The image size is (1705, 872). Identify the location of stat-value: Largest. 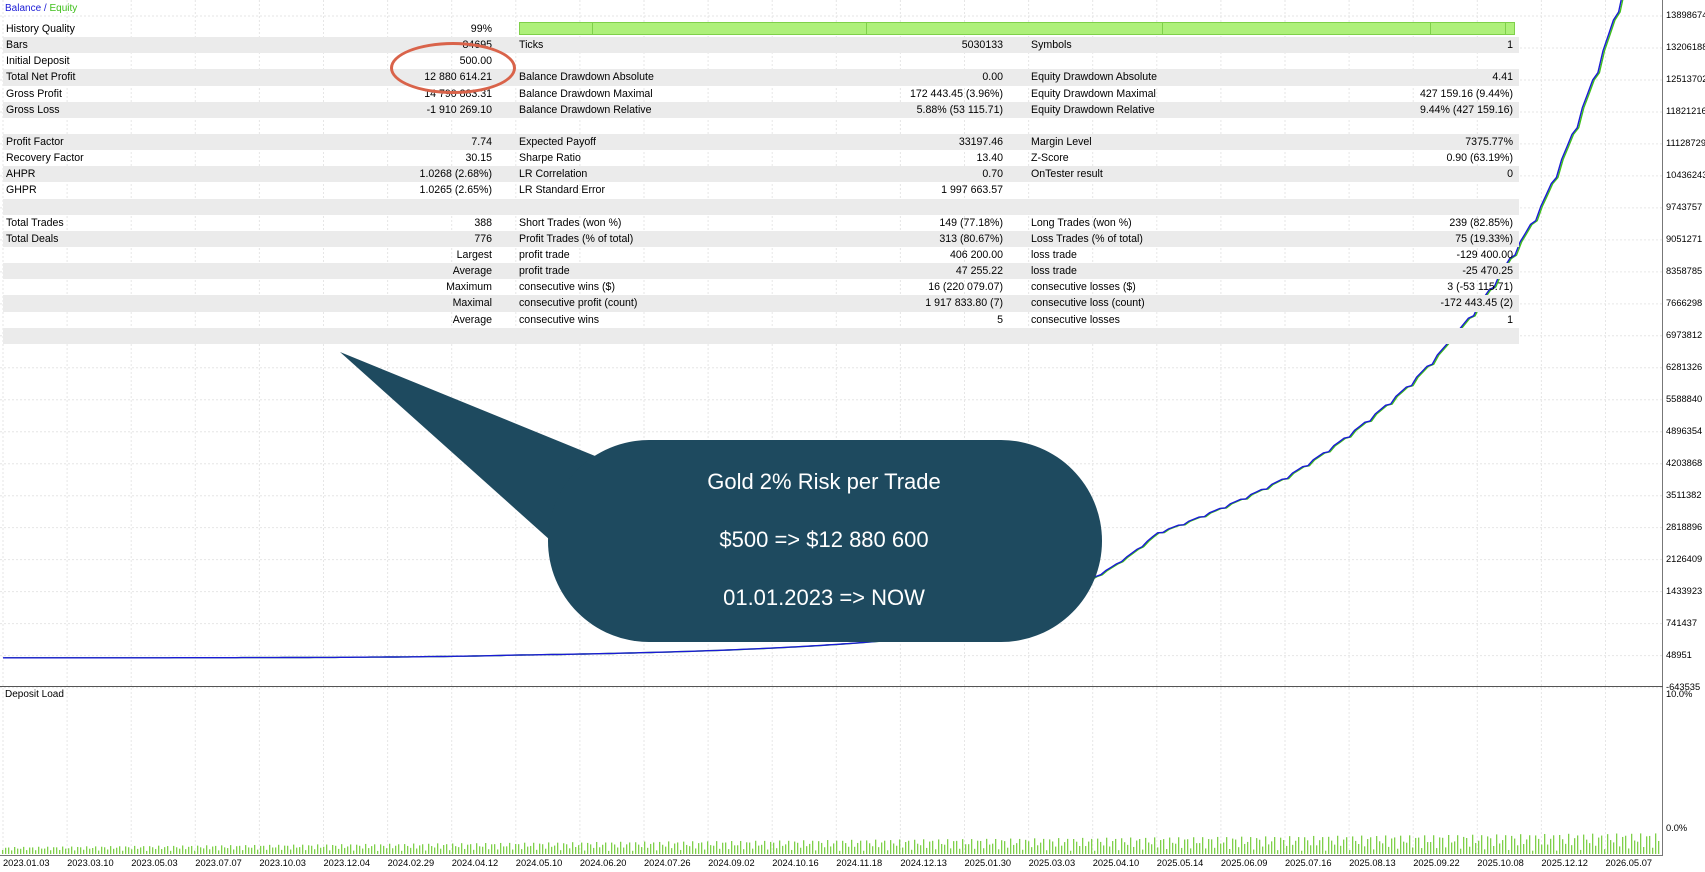
(474, 254).